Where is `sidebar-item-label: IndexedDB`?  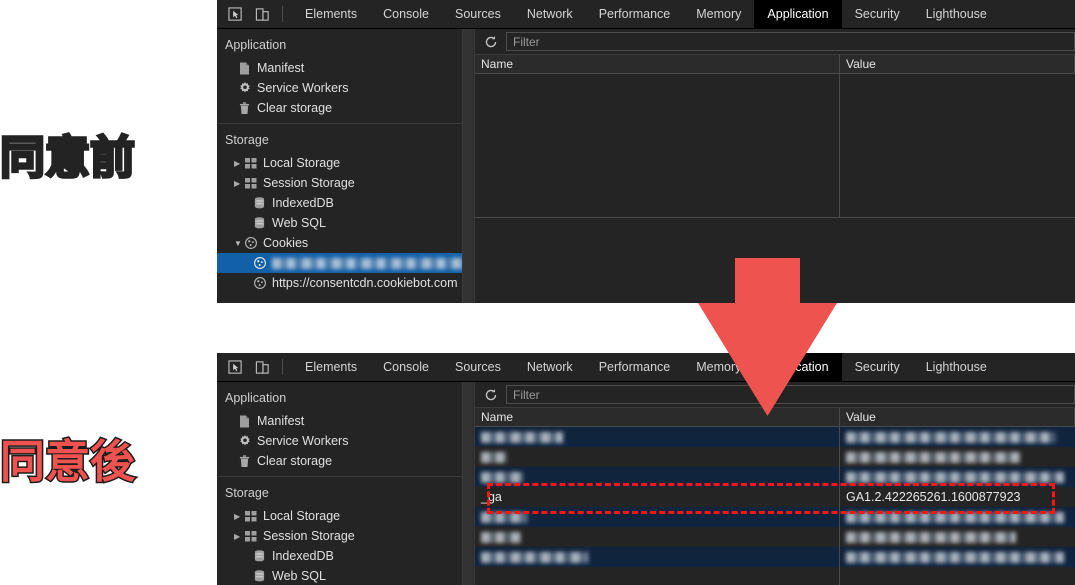 sidebar-item-label: IndexedDB is located at coordinates (303, 203).